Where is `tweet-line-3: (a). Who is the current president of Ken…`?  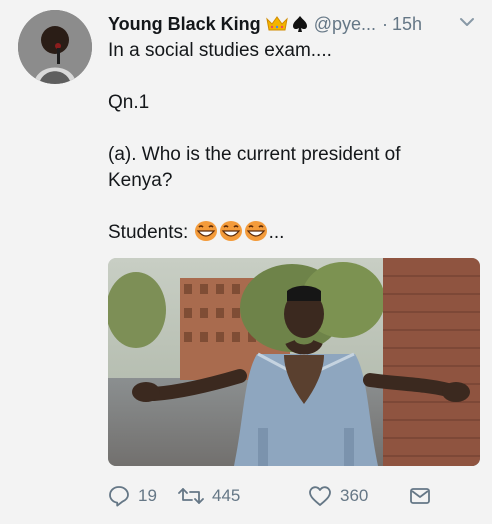 tweet-line-3: (a). Who is the current president of Ken… is located at coordinates (254, 167).